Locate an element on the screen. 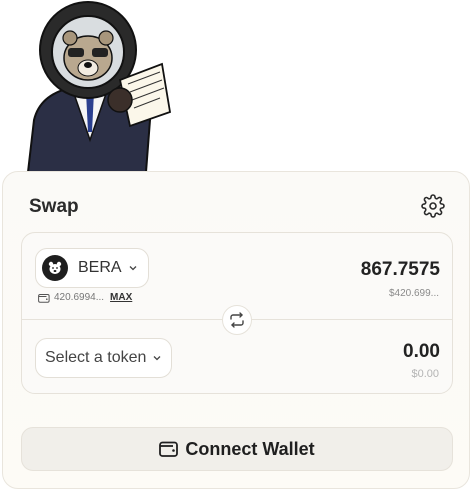 The width and height of the screenshot is (473, 491). gear-icon is located at coordinates (433, 206).